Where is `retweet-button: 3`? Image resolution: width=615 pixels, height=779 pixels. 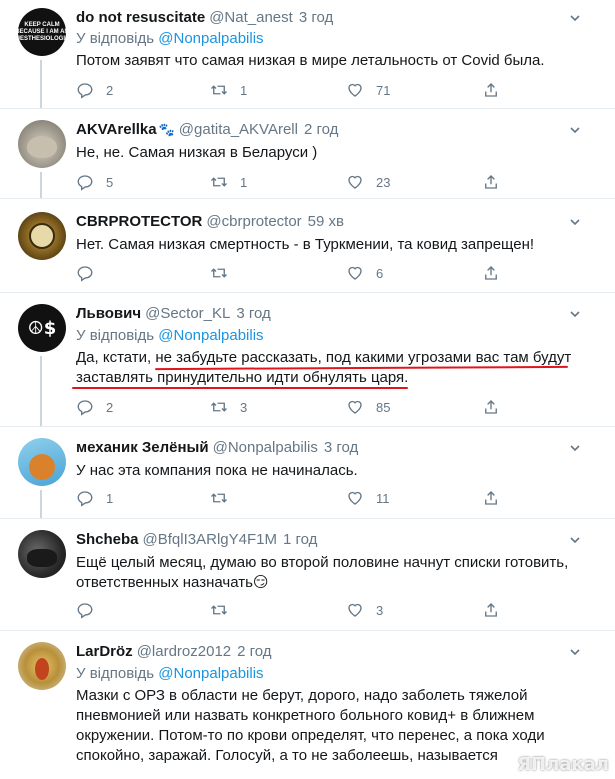
retweet-button: 3 is located at coordinates (230, 407).